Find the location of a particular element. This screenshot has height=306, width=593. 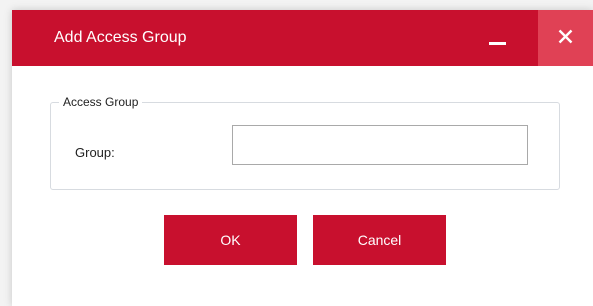

close-icon is located at coordinates (565, 36).